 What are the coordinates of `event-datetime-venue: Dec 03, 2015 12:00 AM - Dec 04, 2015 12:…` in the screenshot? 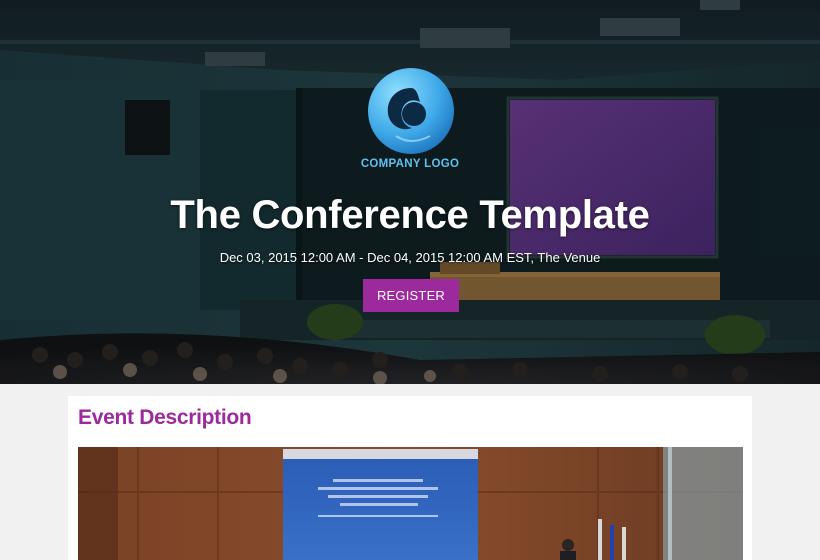 It's located at (410, 257).